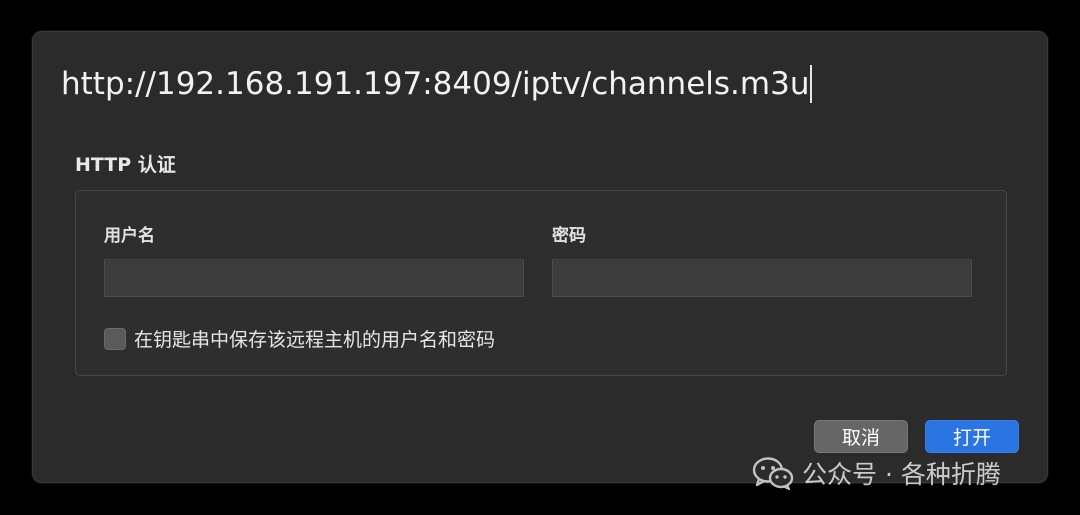 This screenshot has width=1080, height=515. I want to click on open-button: 打开, so click(972, 436).